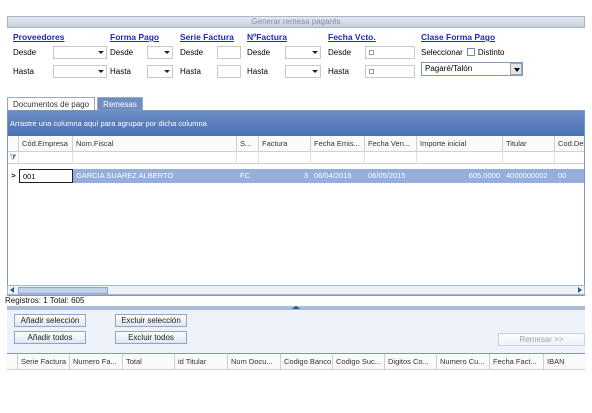 This screenshot has height=413, width=592. Describe the element at coordinates (134, 37) in the screenshot. I see `filter-forma-pago-title: Forma Pago` at that location.